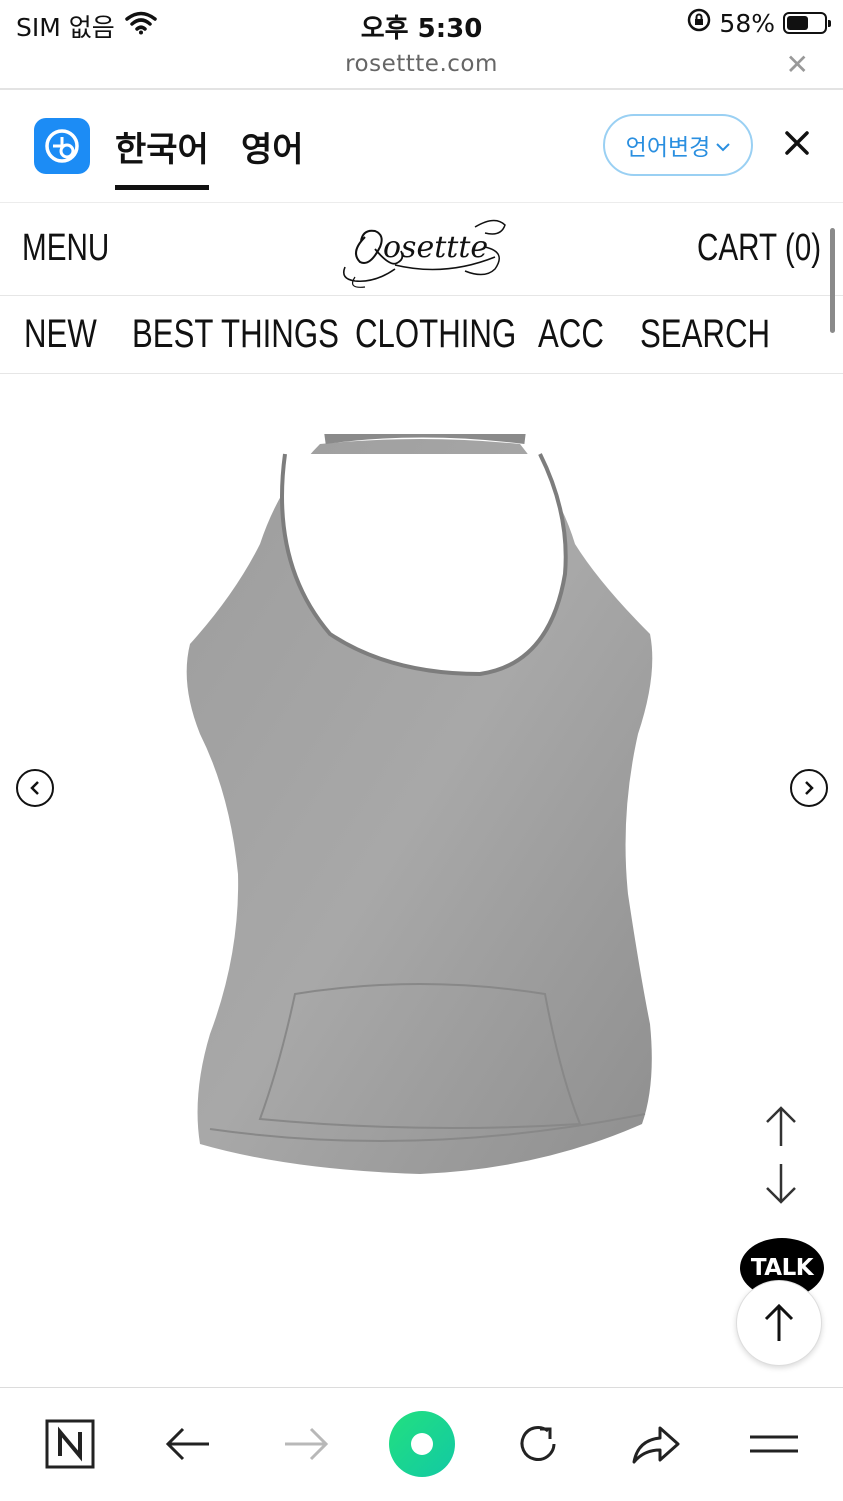 The height and width of the screenshot is (1501, 843). I want to click on chevron-left-icon, so click(34, 788).